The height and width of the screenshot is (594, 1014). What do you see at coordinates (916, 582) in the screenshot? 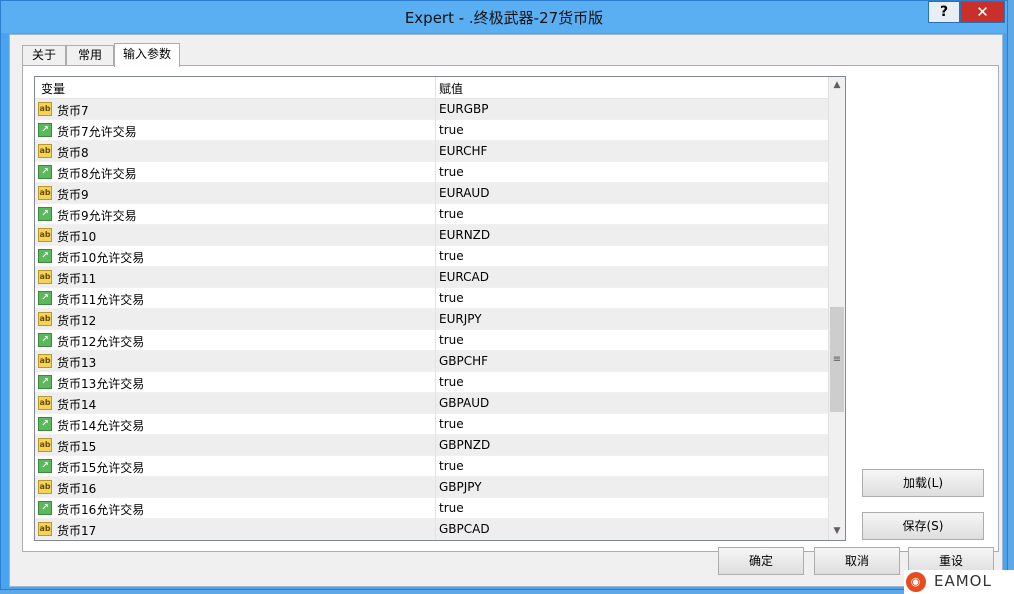
I see `eamol-logo-icon: ◉` at bounding box center [916, 582].